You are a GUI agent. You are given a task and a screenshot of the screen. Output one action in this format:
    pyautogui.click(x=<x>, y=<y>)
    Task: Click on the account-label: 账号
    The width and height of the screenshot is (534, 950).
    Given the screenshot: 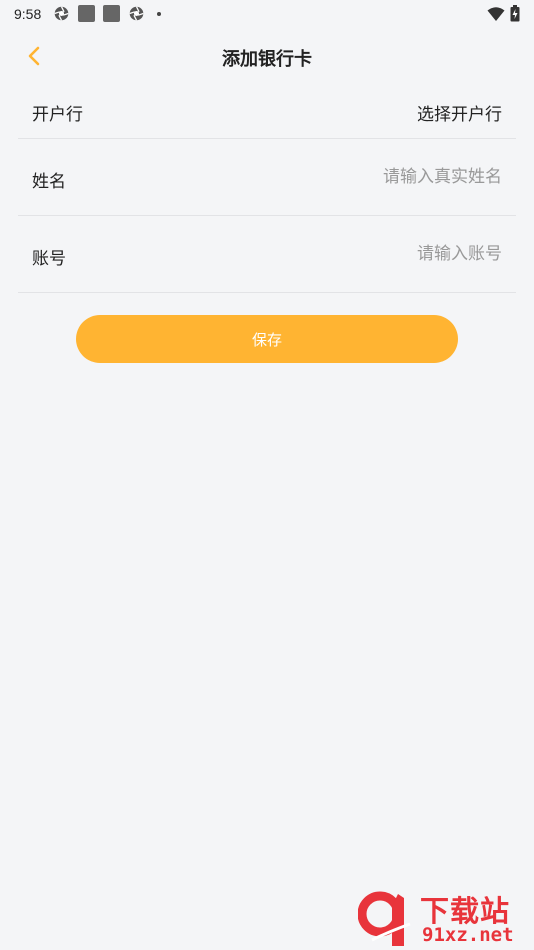 What is the action you would take?
    pyautogui.click(x=49, y=259)
    